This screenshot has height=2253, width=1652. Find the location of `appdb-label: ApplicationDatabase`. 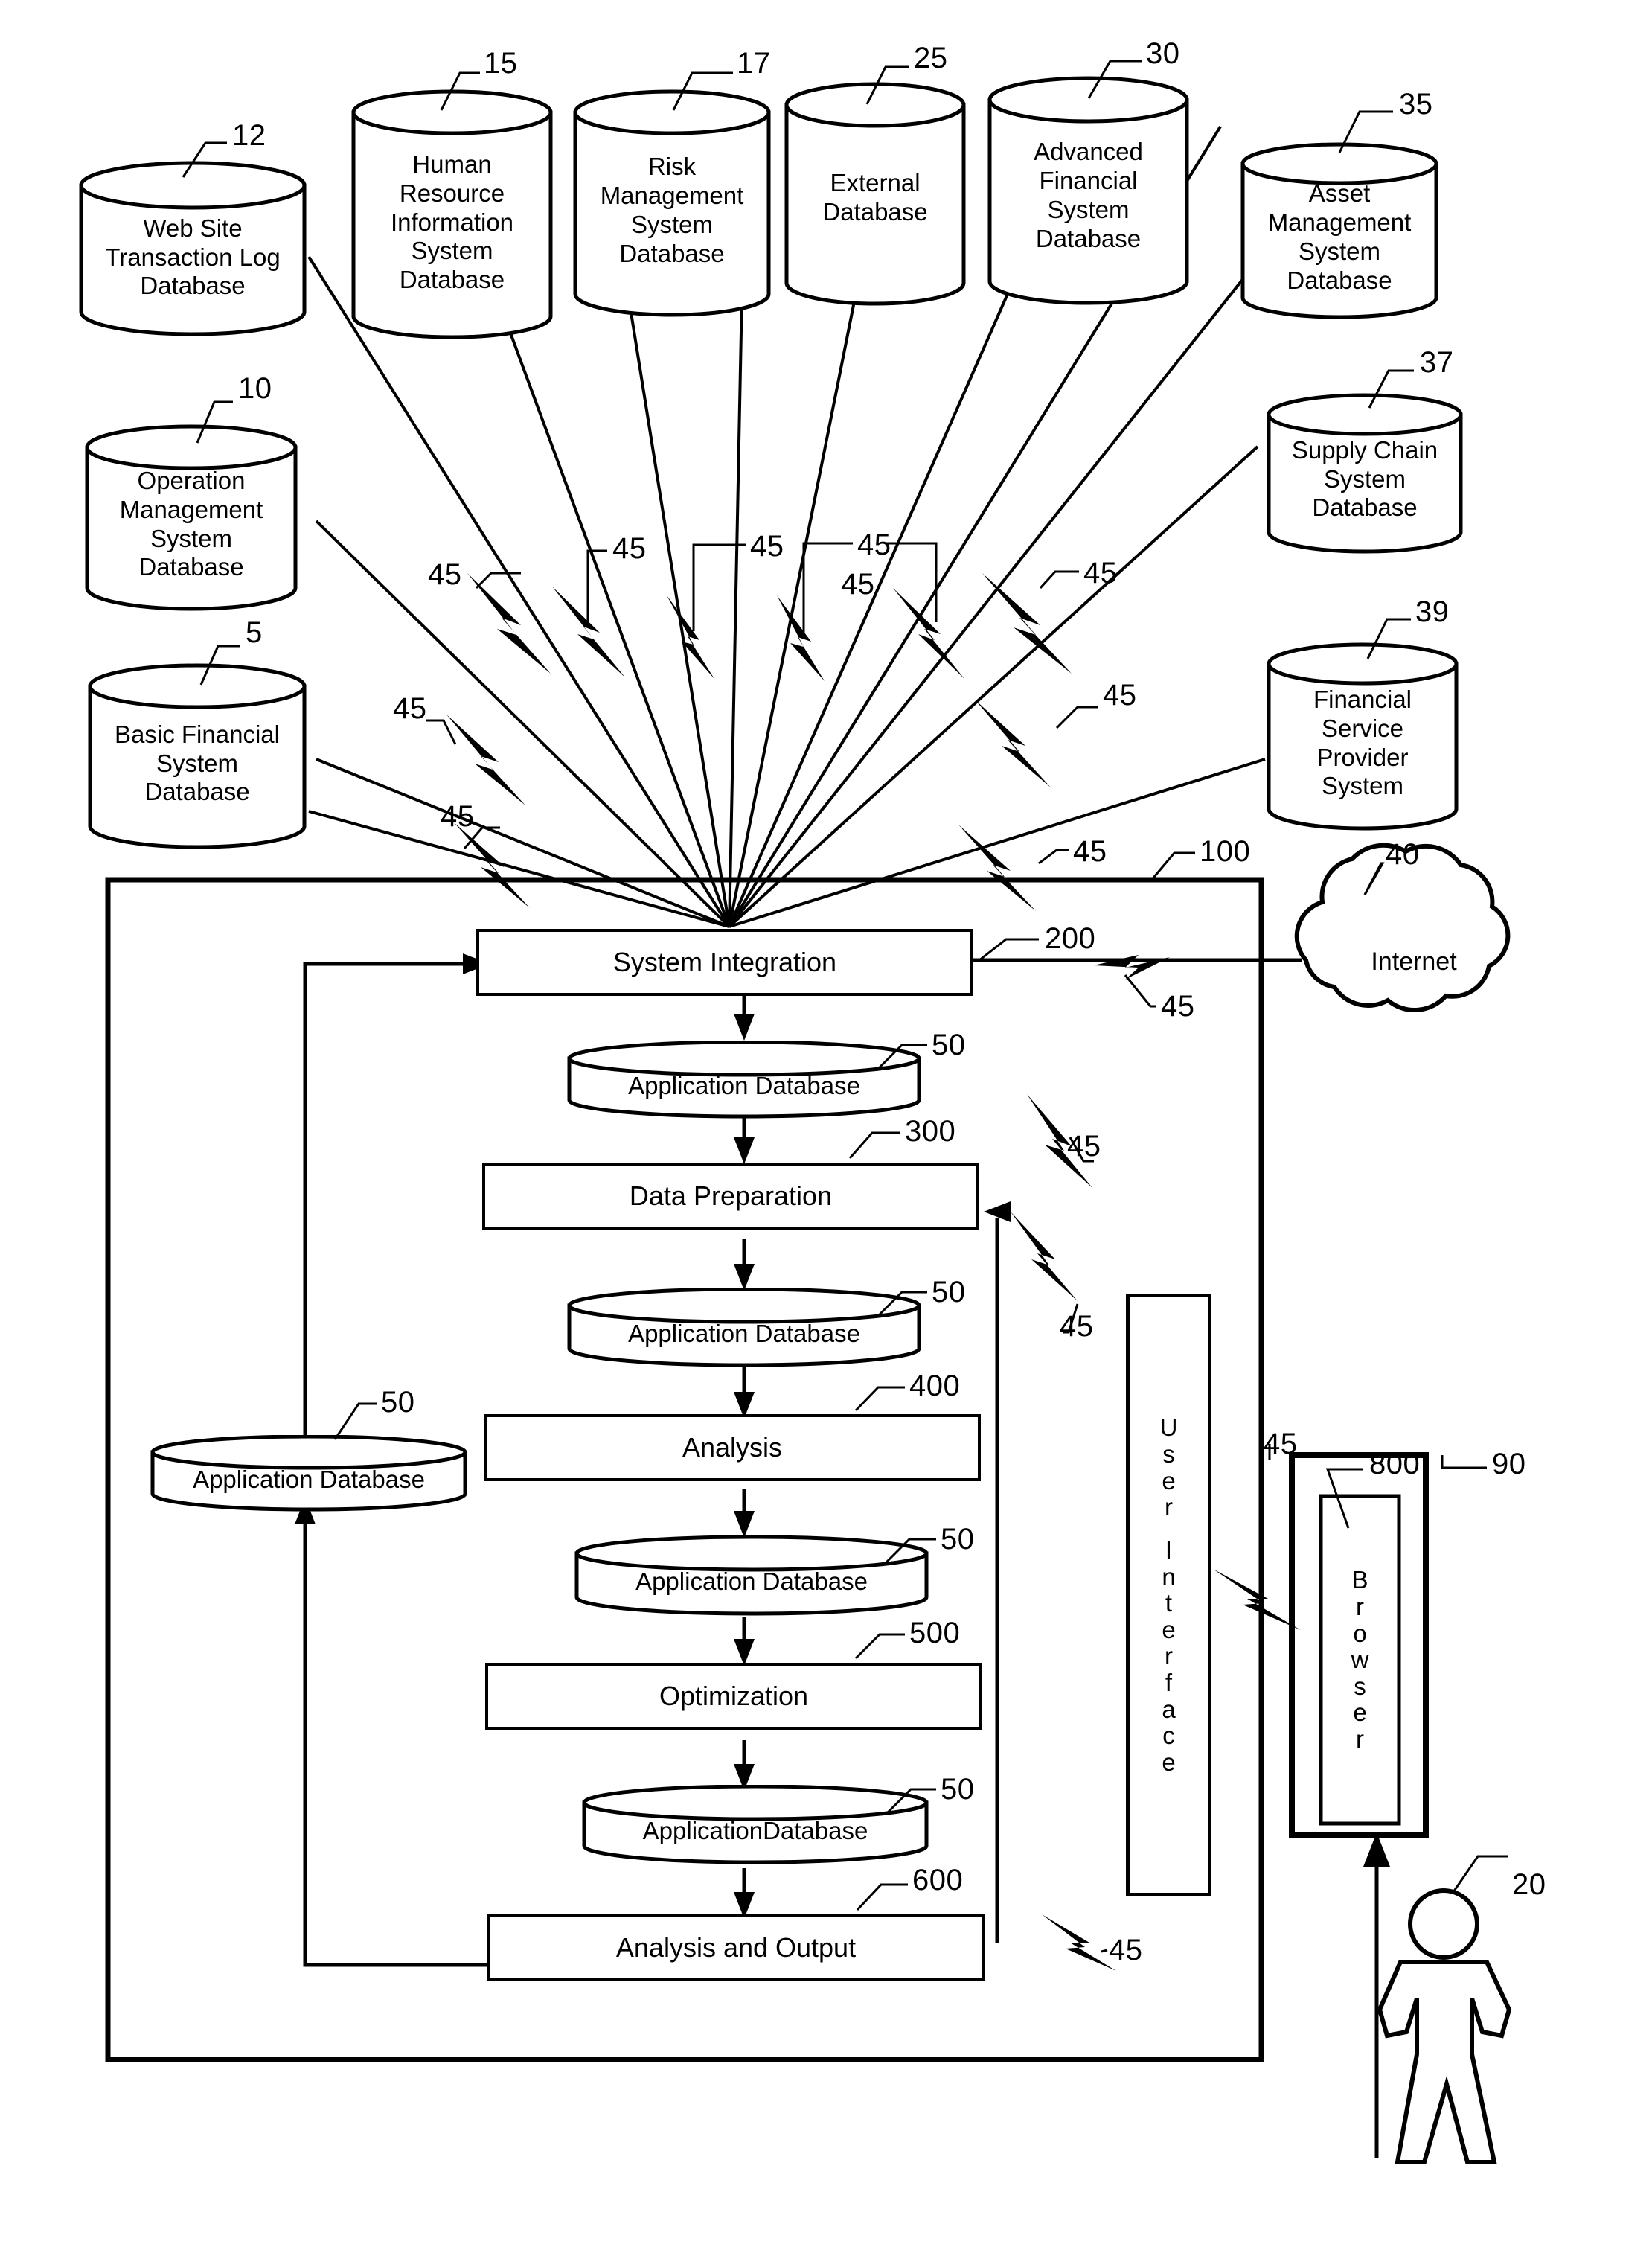

appdb-label: ApplicationDatabase is located at coordinates (755, 1830).